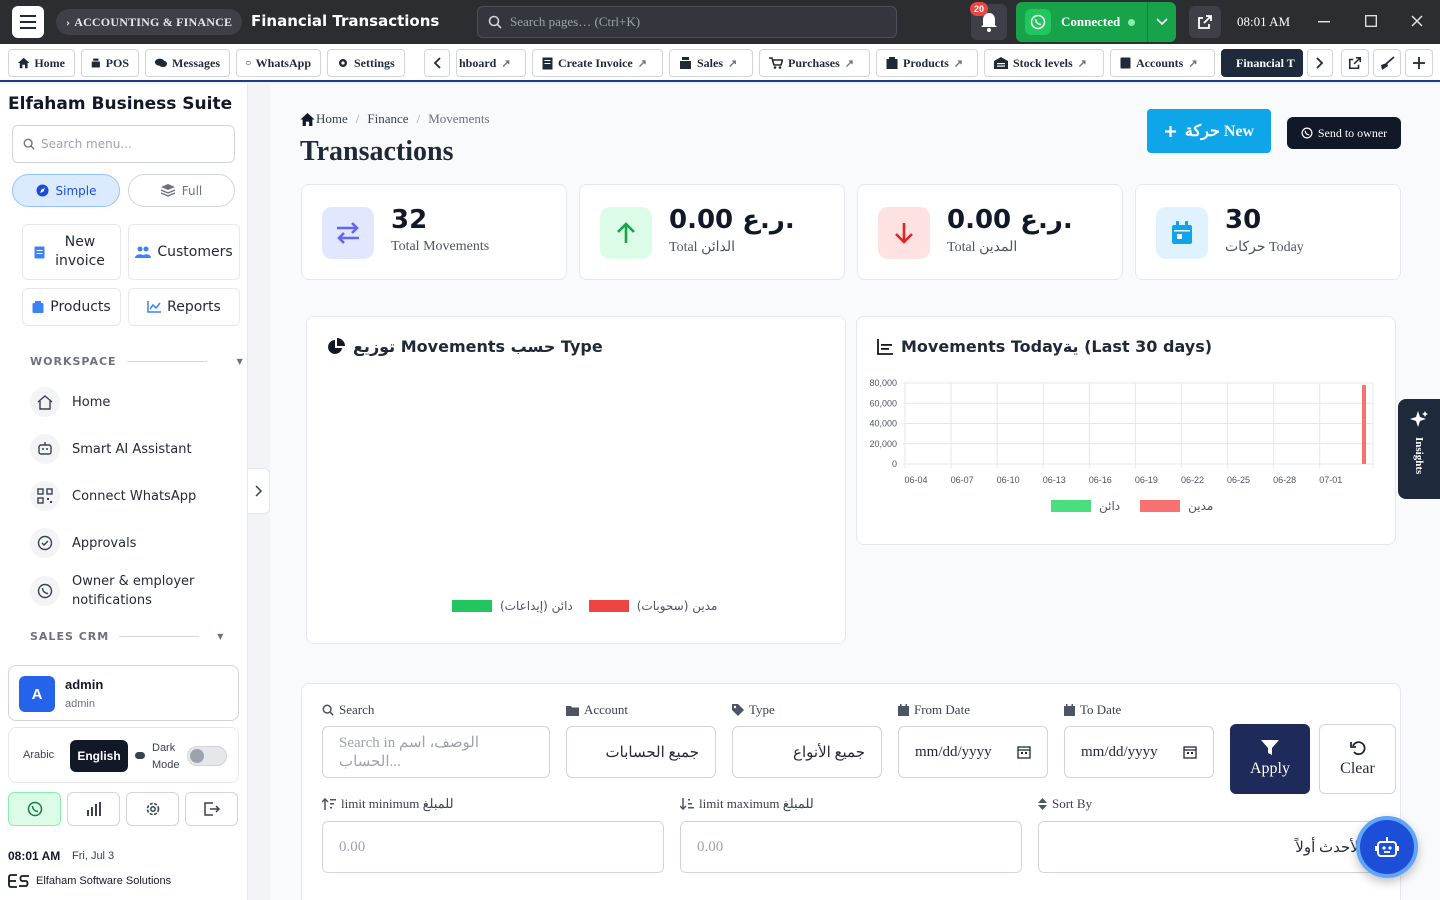 The height and width of the screenshot is (900, 1440). Describe the element at coordinates (687, 22) in the screenshot. I see `global-search-input: Search pages… (Ctrl+K)` at that location.